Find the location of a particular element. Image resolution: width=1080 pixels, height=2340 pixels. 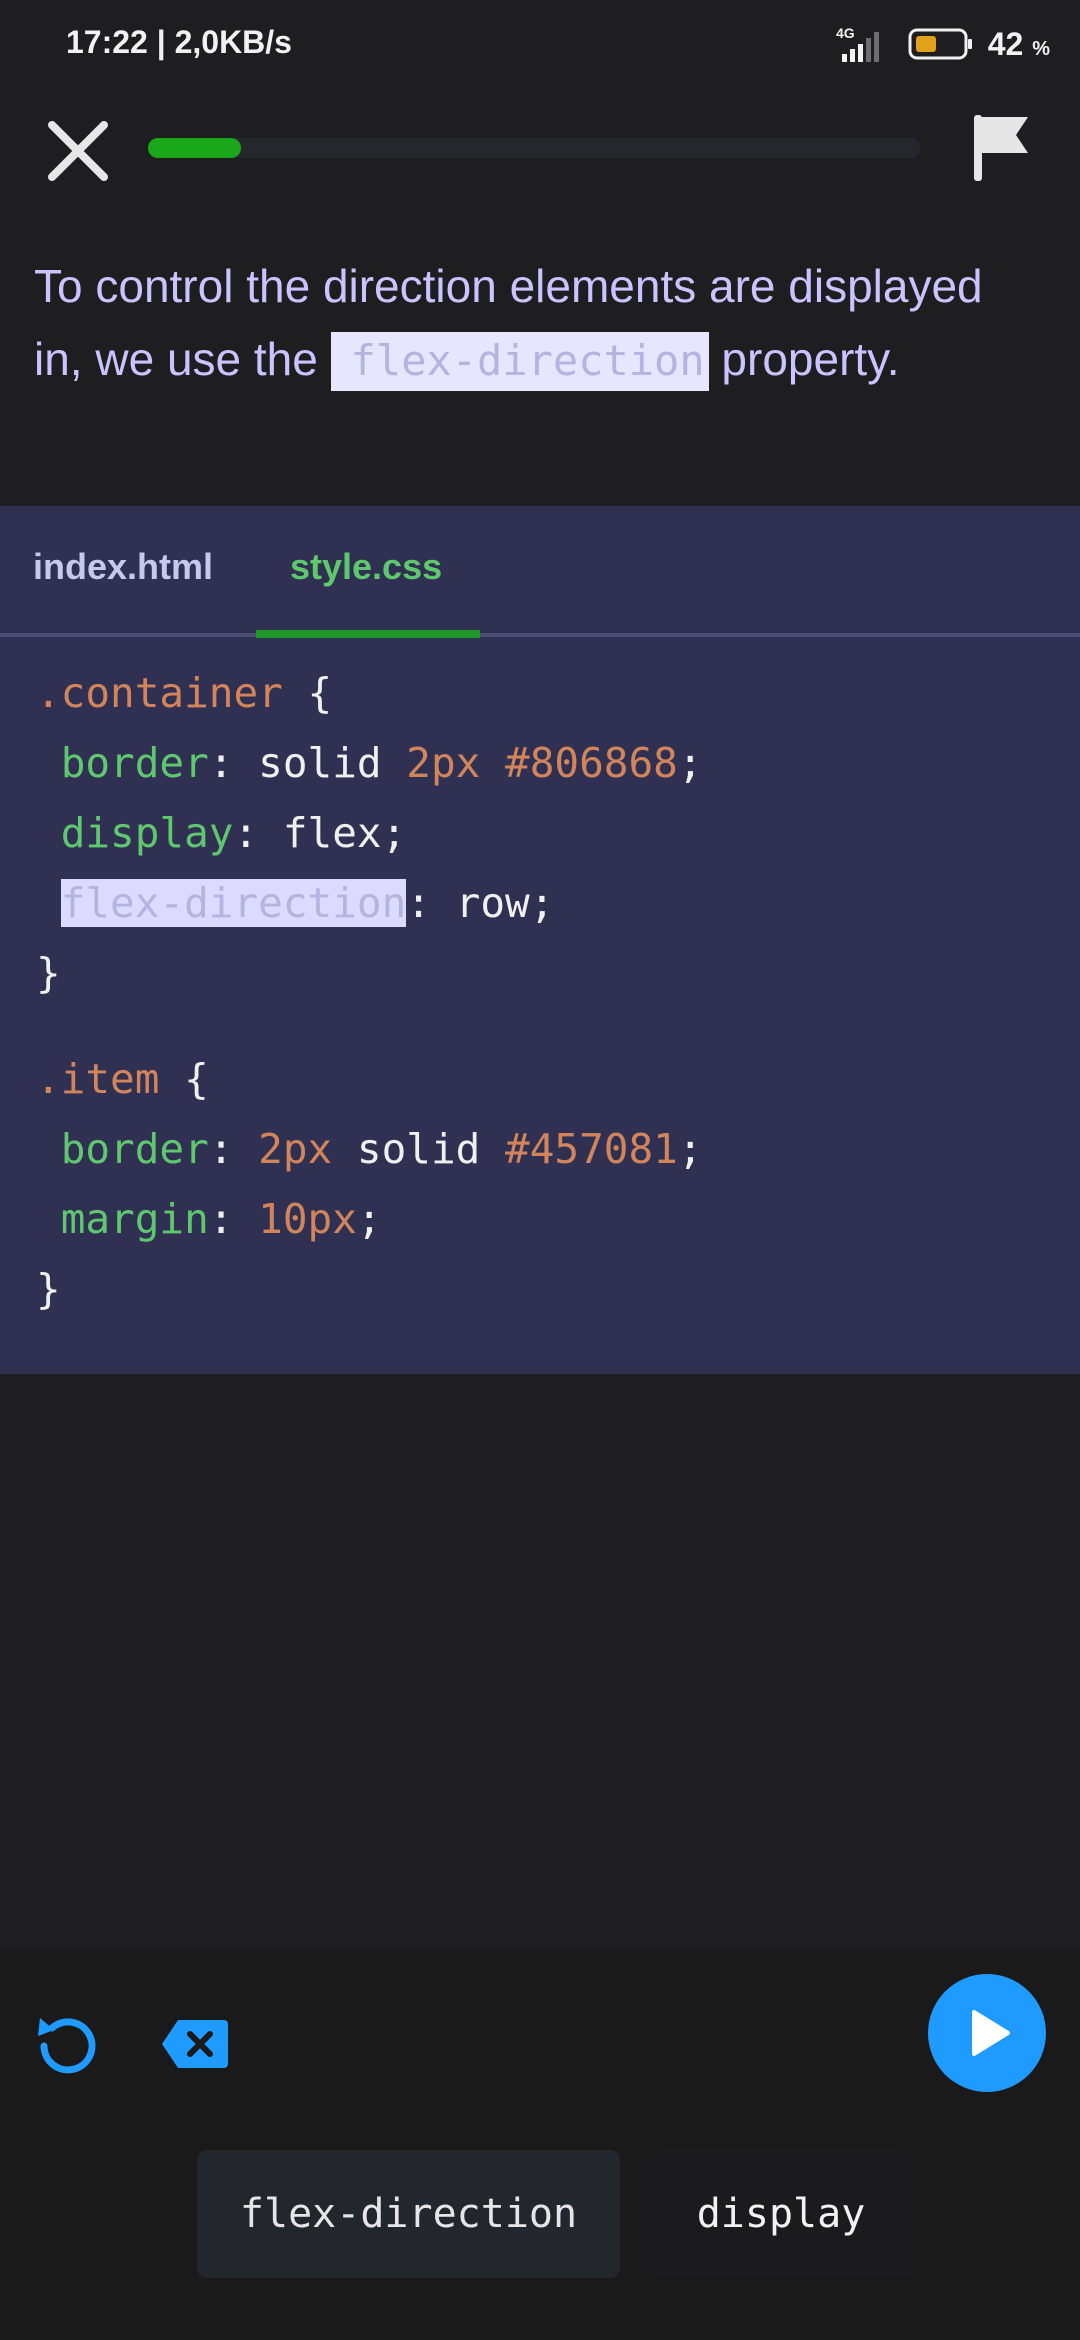

run-button is located at coordinates (987, 2033).